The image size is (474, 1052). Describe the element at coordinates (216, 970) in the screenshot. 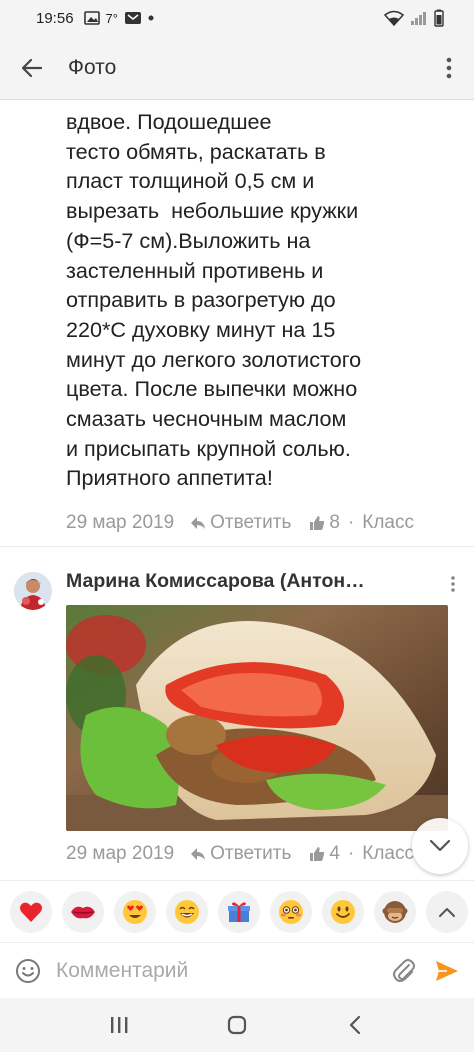

I see `comment-input` at that location.